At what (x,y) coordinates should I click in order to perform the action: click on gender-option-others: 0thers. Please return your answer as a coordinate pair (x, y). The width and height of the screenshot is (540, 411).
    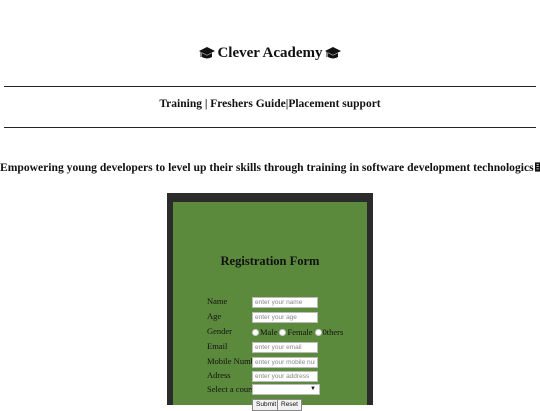
    Looking at the image, I should click on (329, 332).